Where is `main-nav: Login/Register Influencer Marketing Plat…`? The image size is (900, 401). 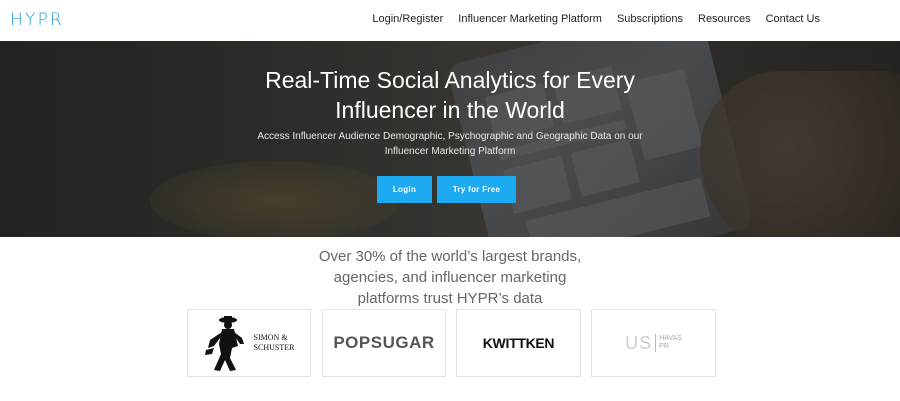
main-nav: Login/Register Influencer Marketing Plat… is located at coordinates (596, 19).